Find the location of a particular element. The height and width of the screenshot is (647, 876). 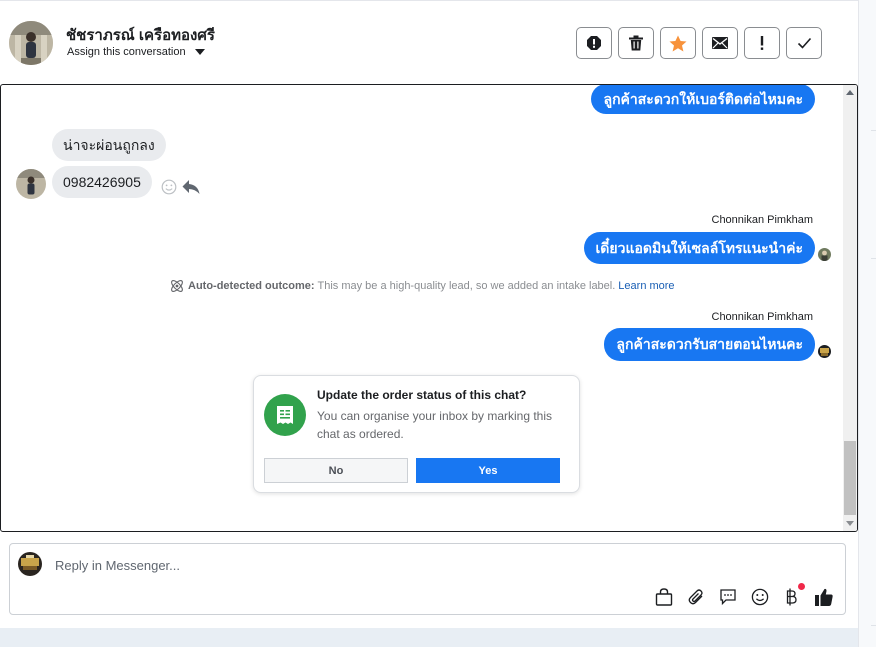

scrollbar-thumb is located at coordinates (850, 478).